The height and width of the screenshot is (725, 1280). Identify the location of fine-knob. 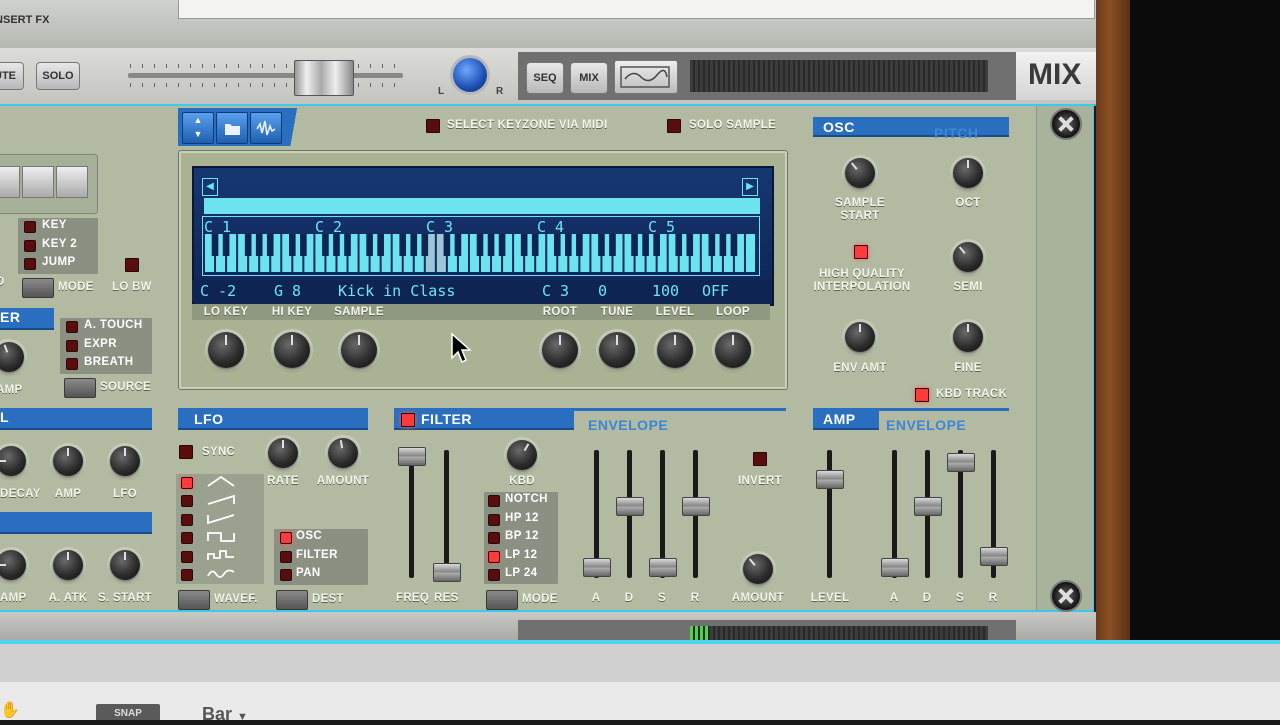
(968, 337).